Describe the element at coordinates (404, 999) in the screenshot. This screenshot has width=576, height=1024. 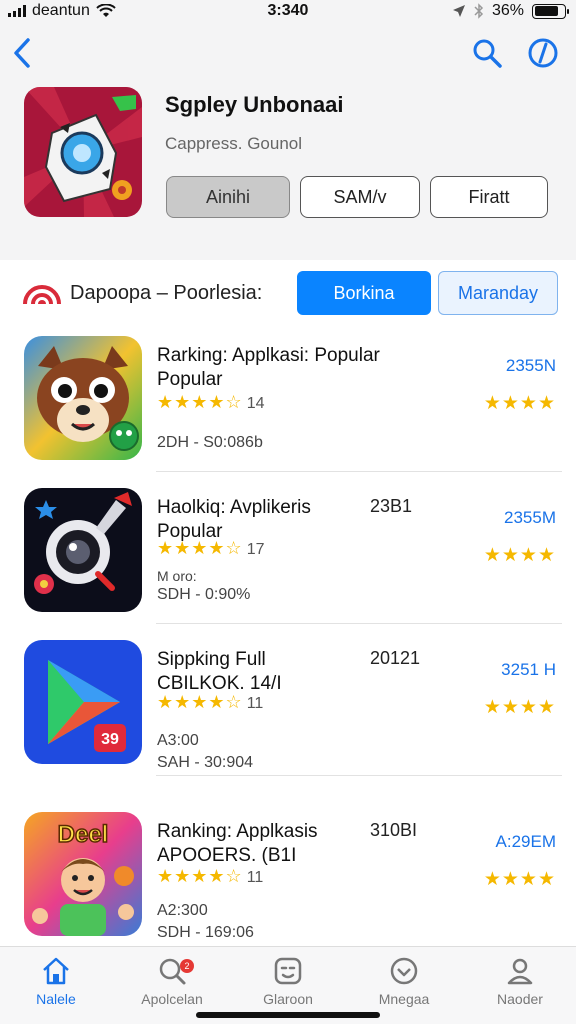
I see `tab-label: Mnegaa` at that location.